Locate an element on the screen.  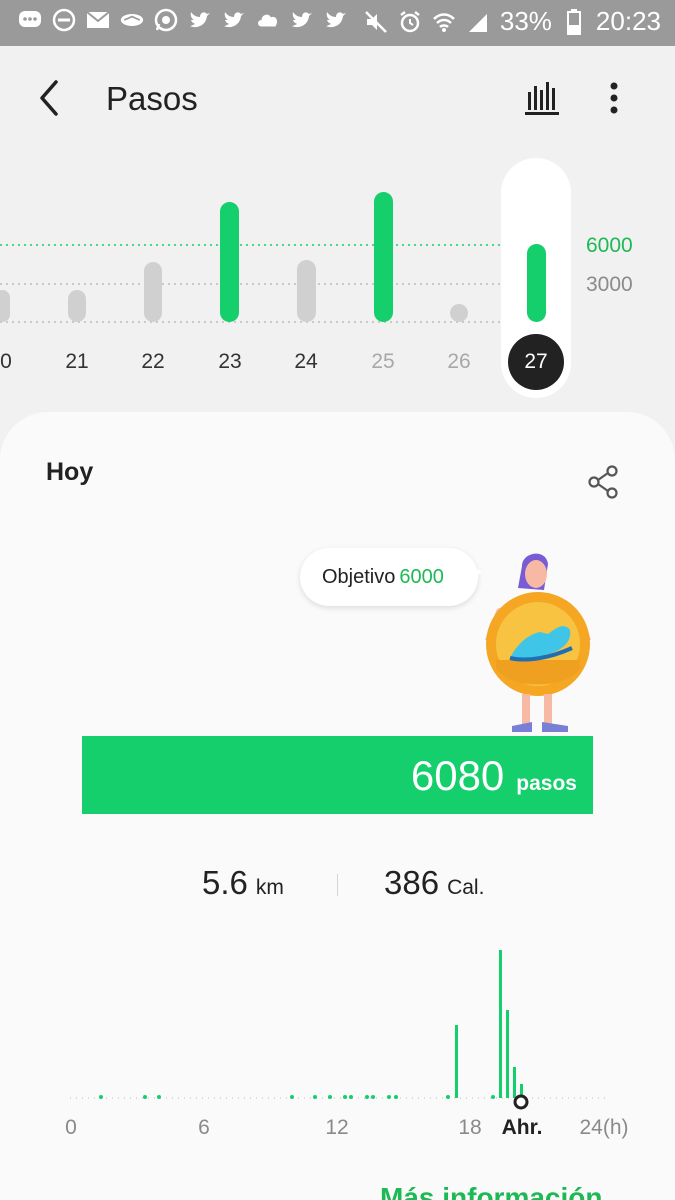
hour-axis-label: 0 is located at coordinates (71, 1127).